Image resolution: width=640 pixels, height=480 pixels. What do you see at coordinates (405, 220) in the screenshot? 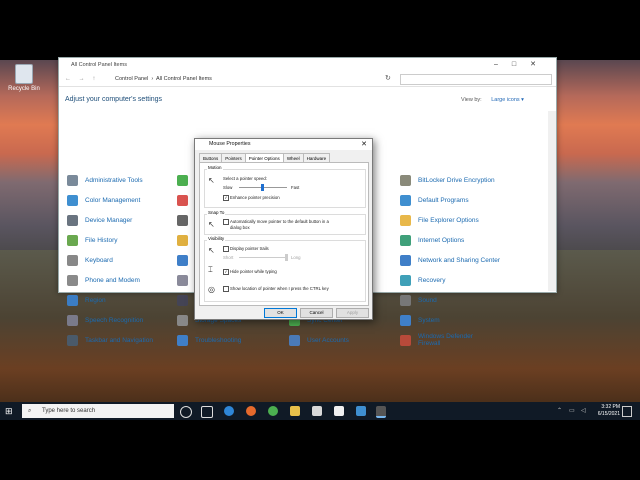
I see `file-explorer-options-icon` at bounding box center [405, 220].